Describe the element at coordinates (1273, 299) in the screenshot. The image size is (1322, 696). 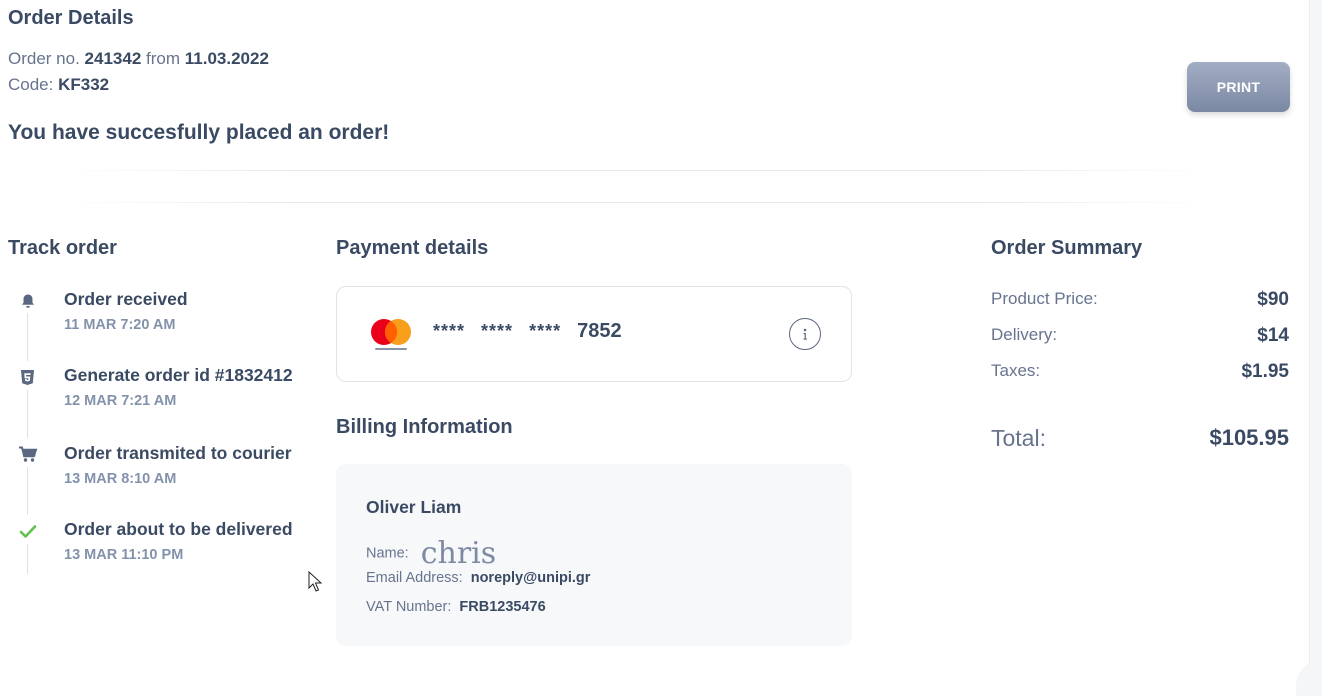
I see `product-price-value: $90` at that location.